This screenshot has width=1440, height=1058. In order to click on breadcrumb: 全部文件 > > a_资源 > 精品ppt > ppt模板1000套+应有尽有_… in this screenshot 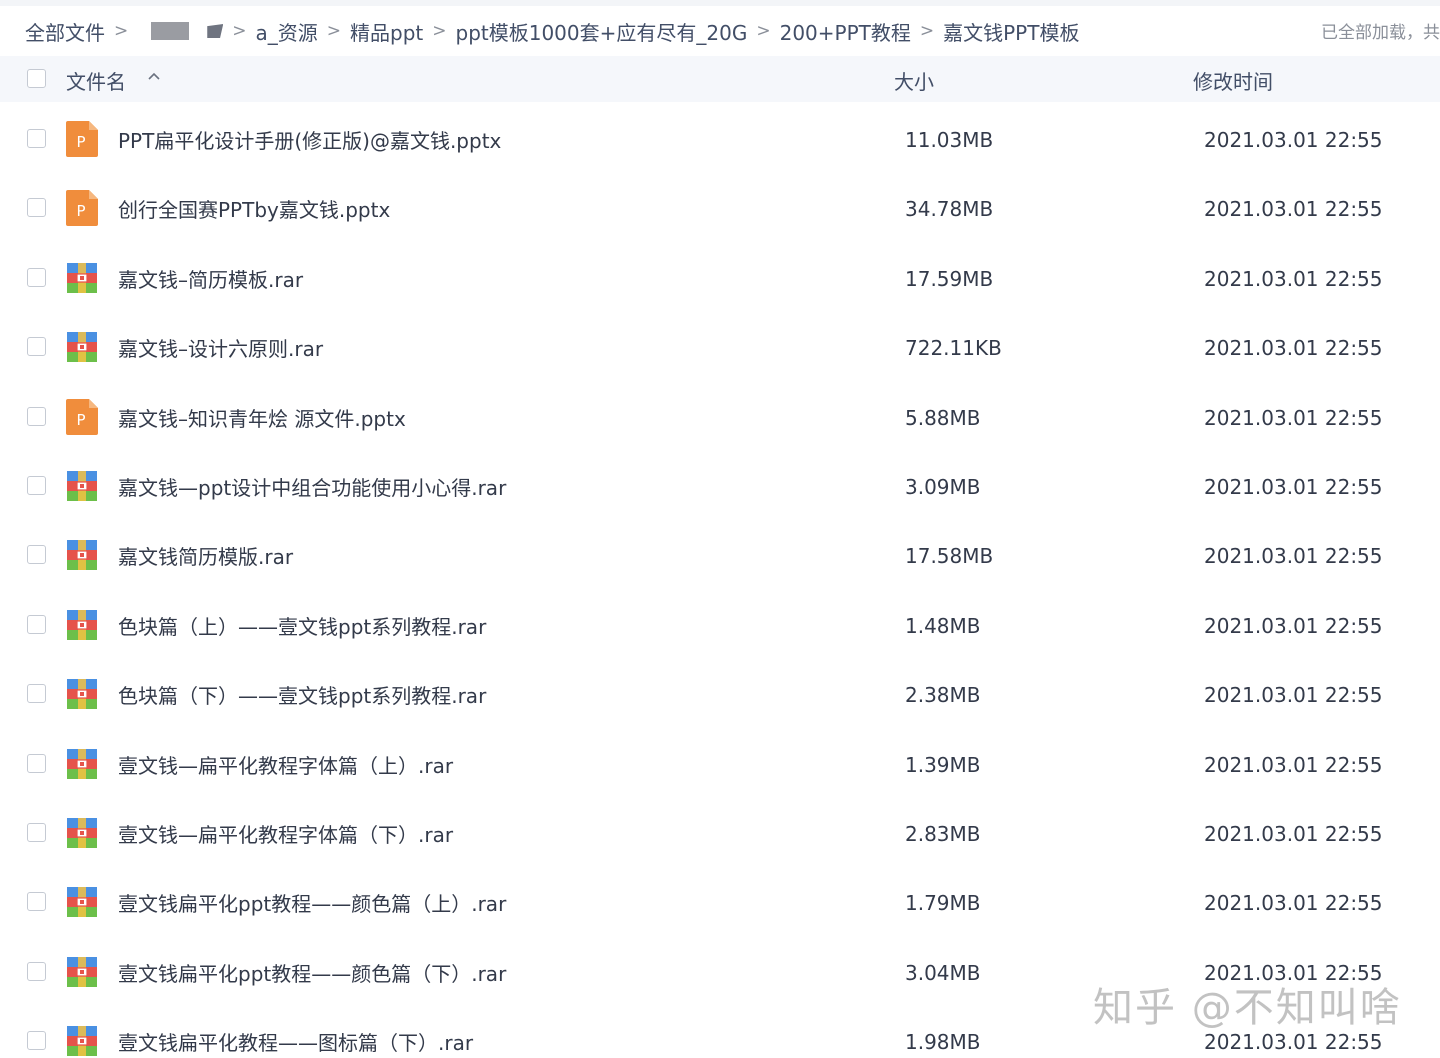, I will do `click(720, 28)`.